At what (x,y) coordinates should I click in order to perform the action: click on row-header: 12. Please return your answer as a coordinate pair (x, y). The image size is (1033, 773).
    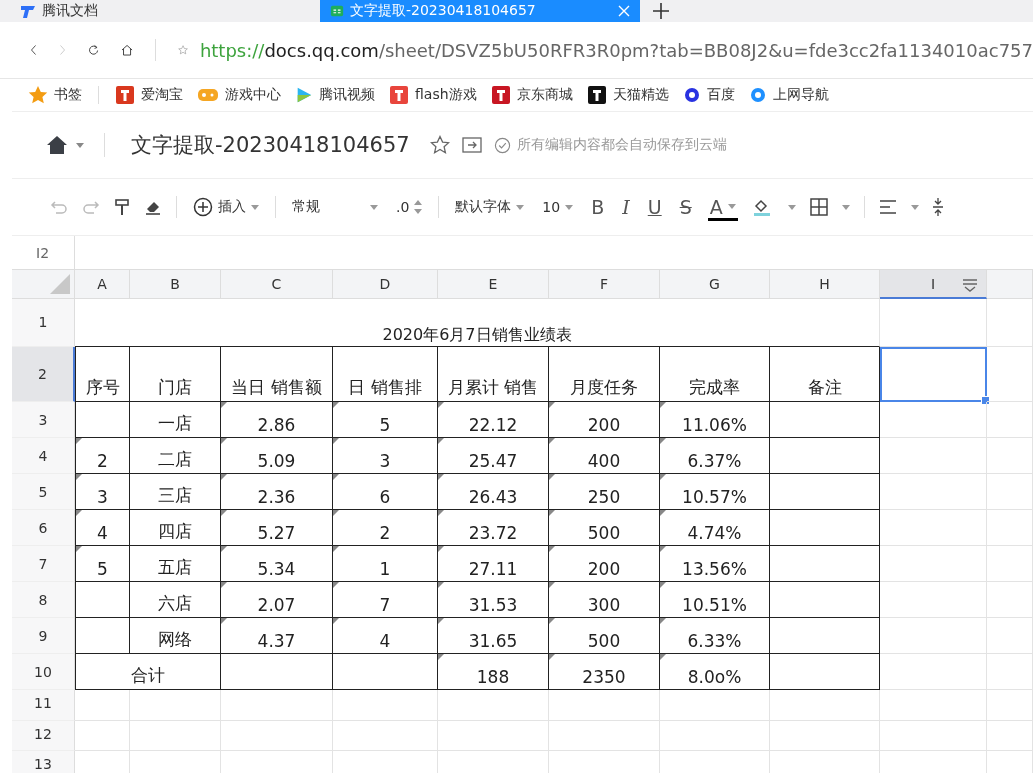
    Looking at the image, I should click on (43, 736).